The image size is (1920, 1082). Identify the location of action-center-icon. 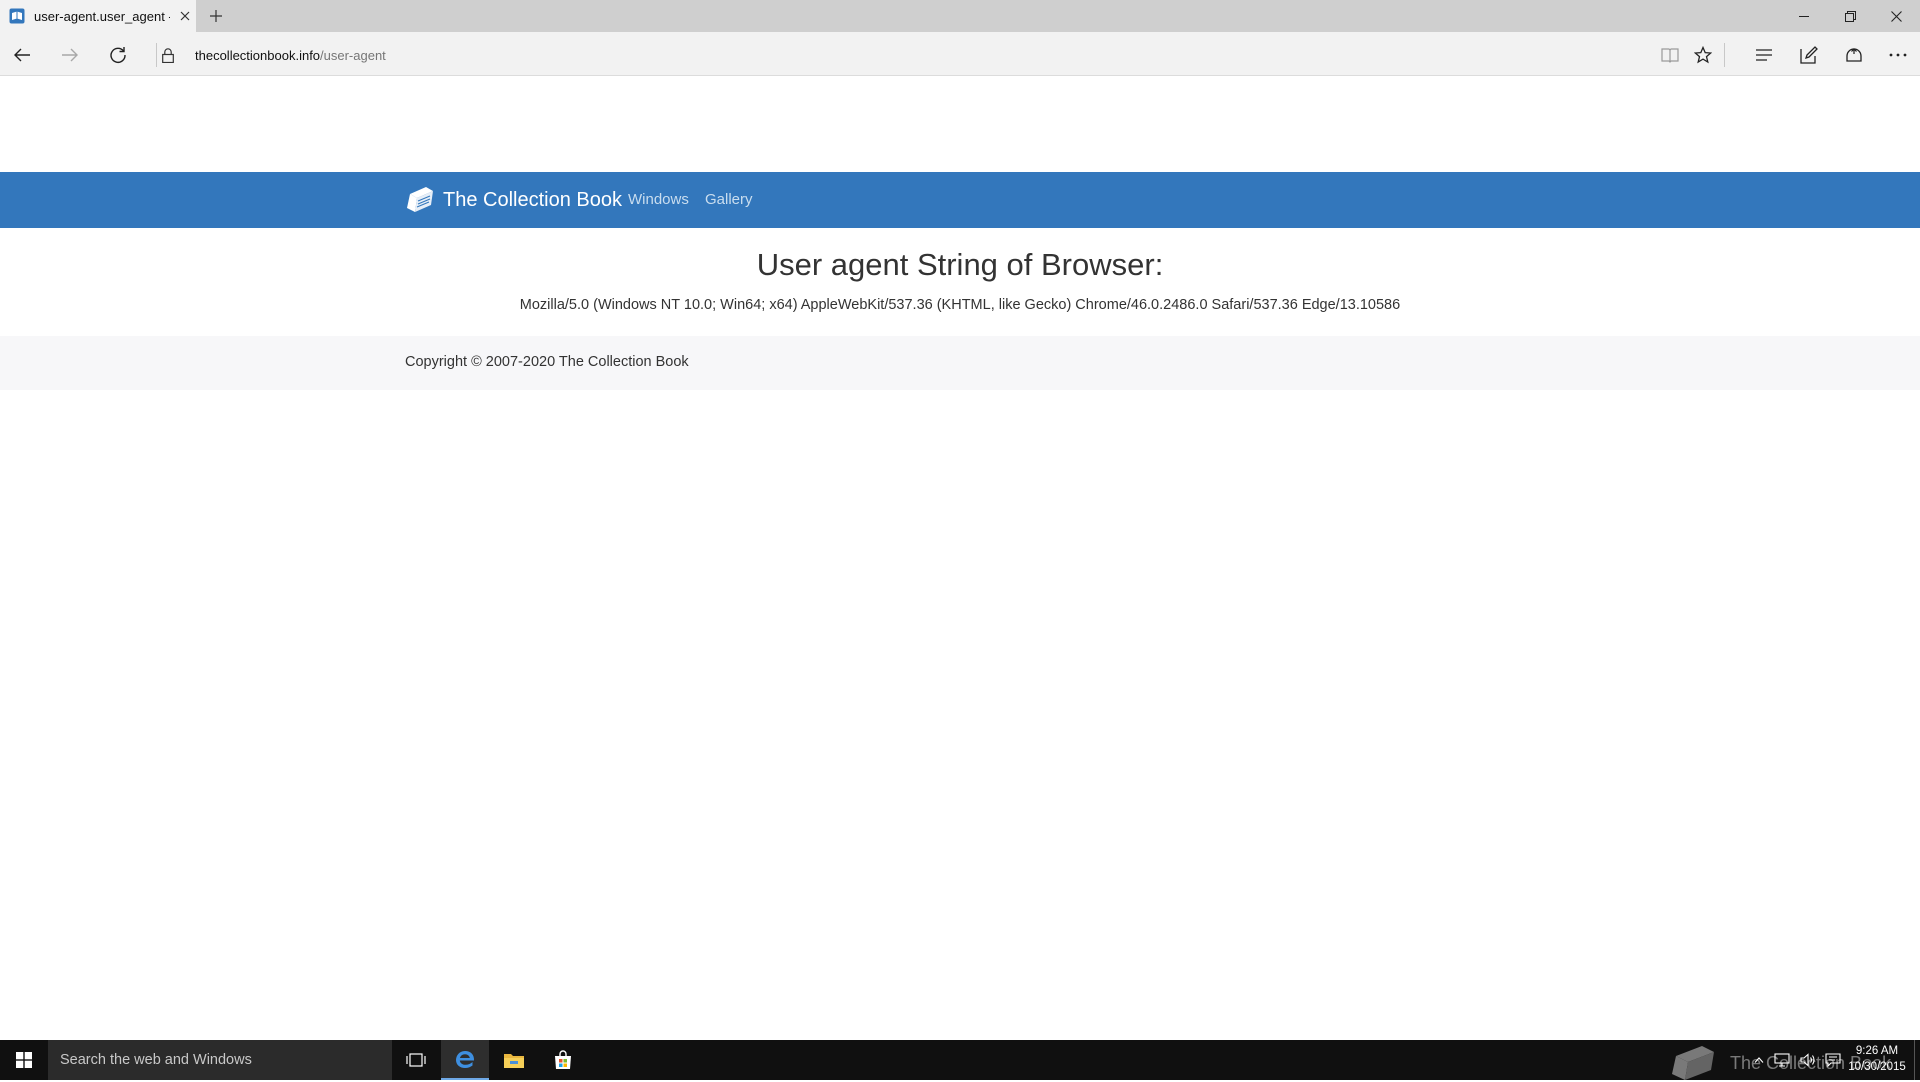
(1833, 1060).